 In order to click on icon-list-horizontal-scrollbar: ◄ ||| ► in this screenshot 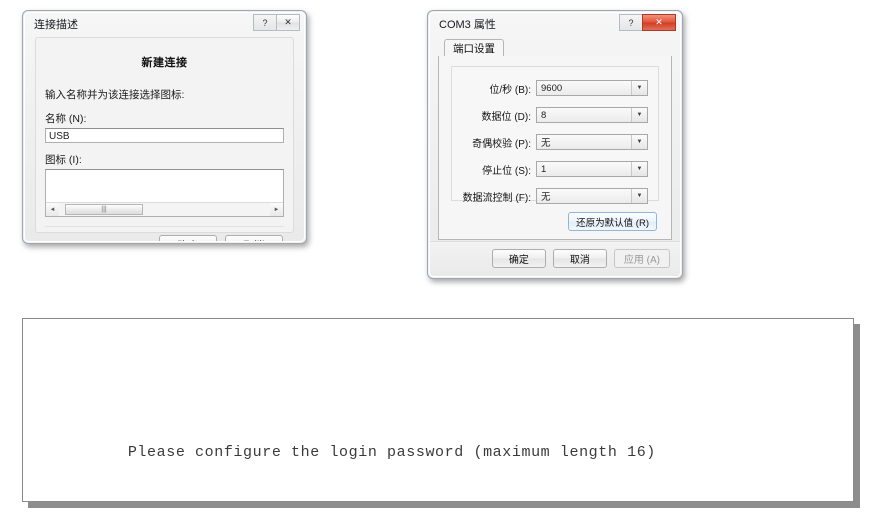, I will do `click(164, 209)`.